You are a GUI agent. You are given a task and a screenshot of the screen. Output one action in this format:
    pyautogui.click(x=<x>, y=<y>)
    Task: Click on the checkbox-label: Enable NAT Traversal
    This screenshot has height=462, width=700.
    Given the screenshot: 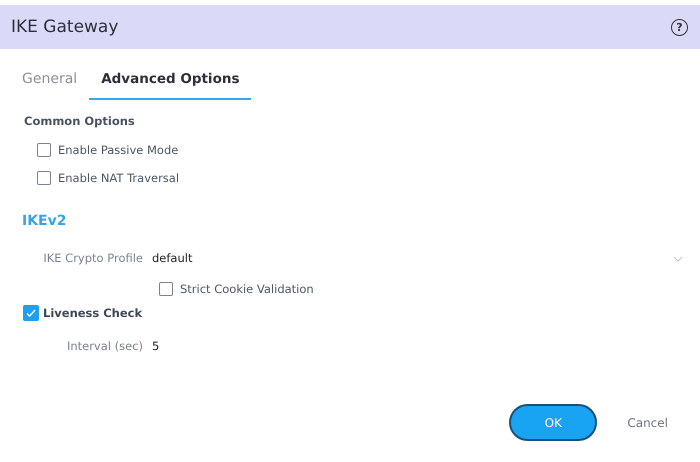 What is the action you would take?
    pyautogui.click(x=119, y=178)
    